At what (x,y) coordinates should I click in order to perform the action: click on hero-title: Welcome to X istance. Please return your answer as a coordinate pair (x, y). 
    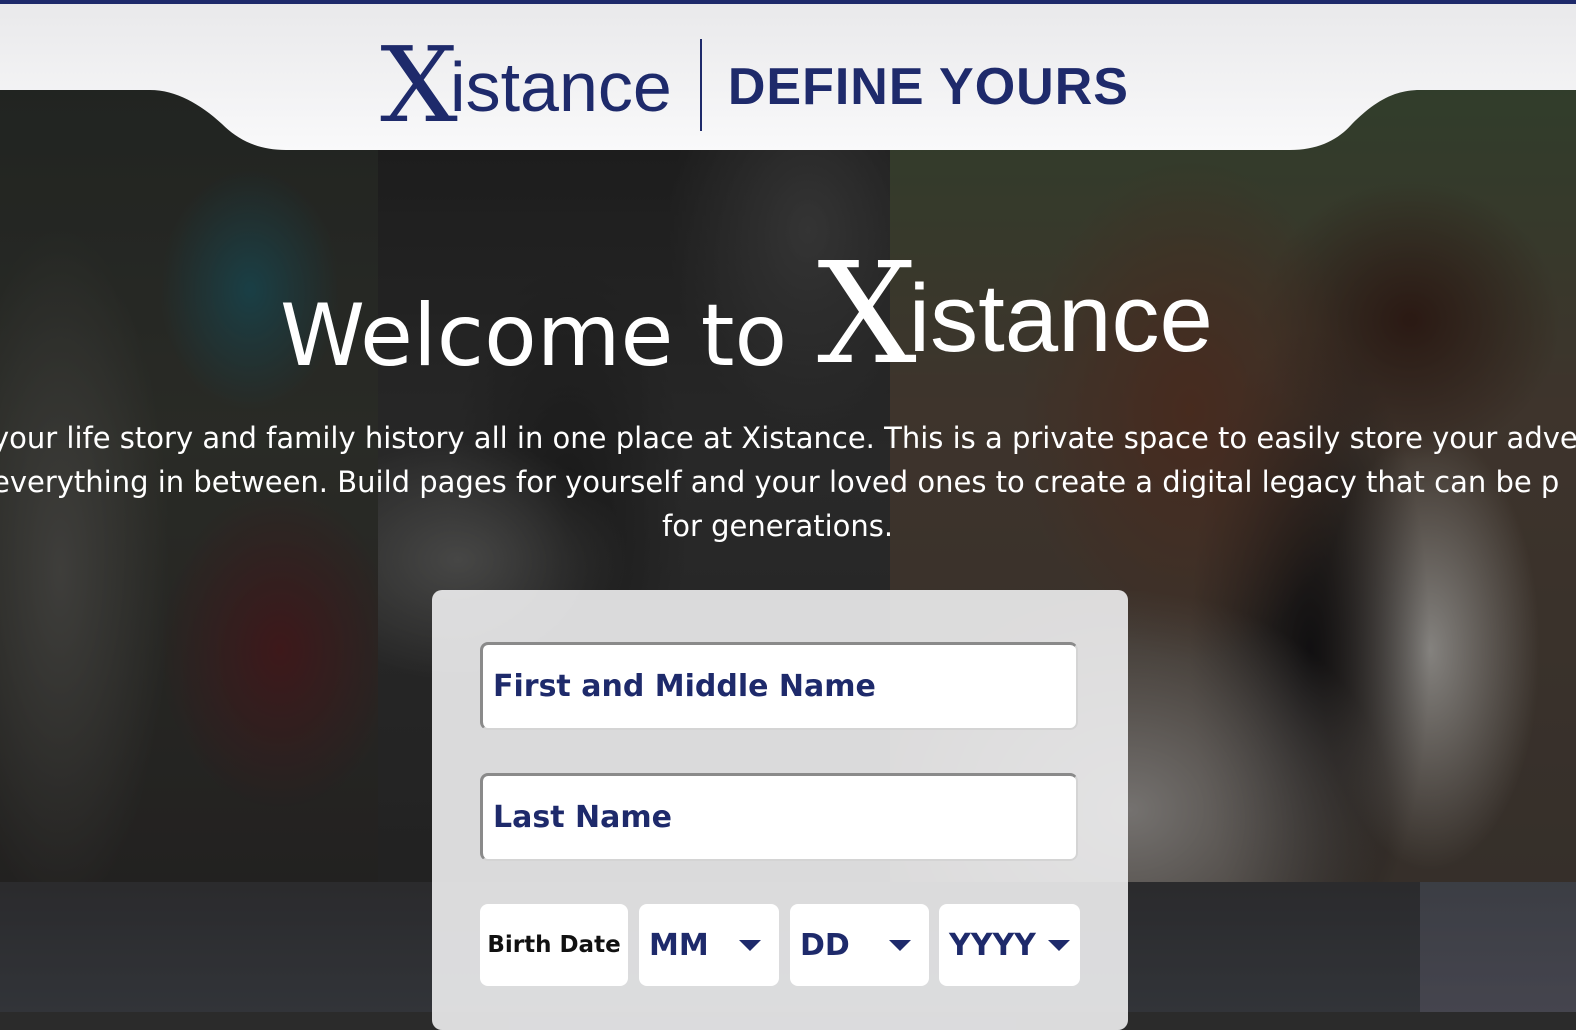
    Looking at the image, I should click on (746, 315).